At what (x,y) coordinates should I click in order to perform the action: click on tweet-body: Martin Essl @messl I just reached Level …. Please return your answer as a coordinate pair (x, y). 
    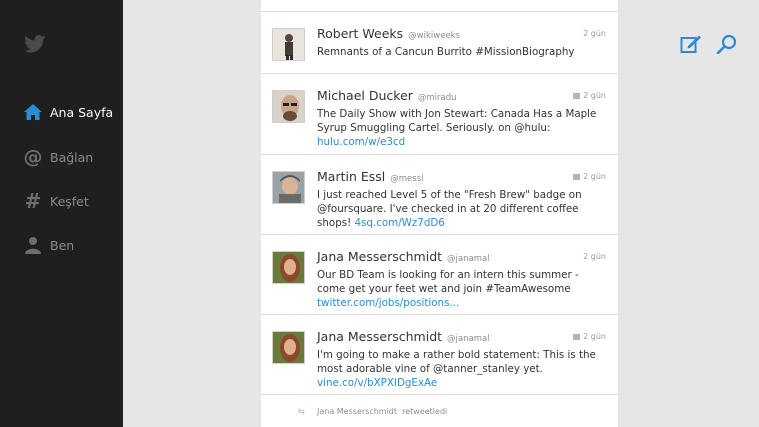
    Looking at the image, I should click on (462, 199).